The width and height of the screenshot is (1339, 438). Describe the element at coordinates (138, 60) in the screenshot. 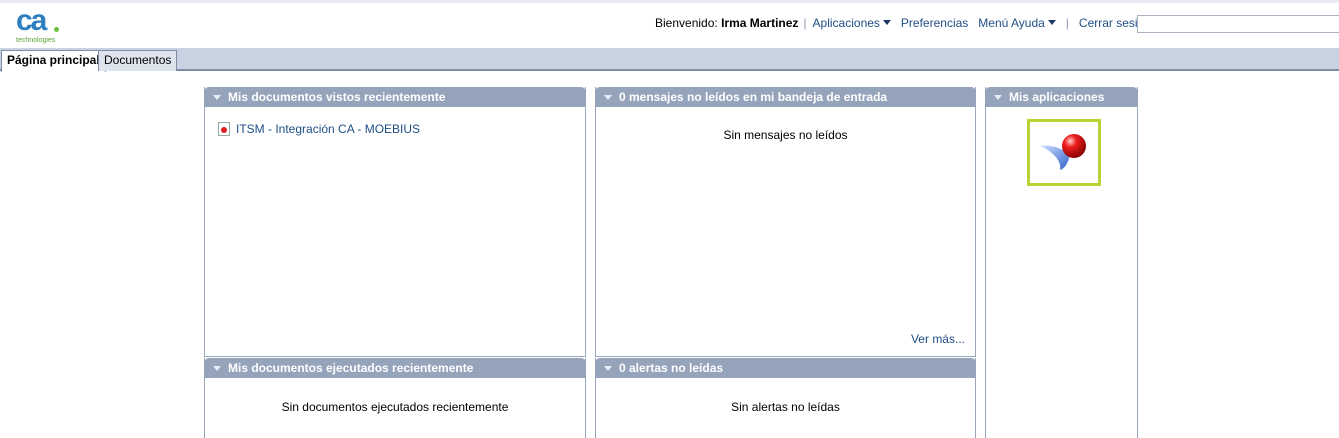

I see `tab-documents: Documentos` at that location.